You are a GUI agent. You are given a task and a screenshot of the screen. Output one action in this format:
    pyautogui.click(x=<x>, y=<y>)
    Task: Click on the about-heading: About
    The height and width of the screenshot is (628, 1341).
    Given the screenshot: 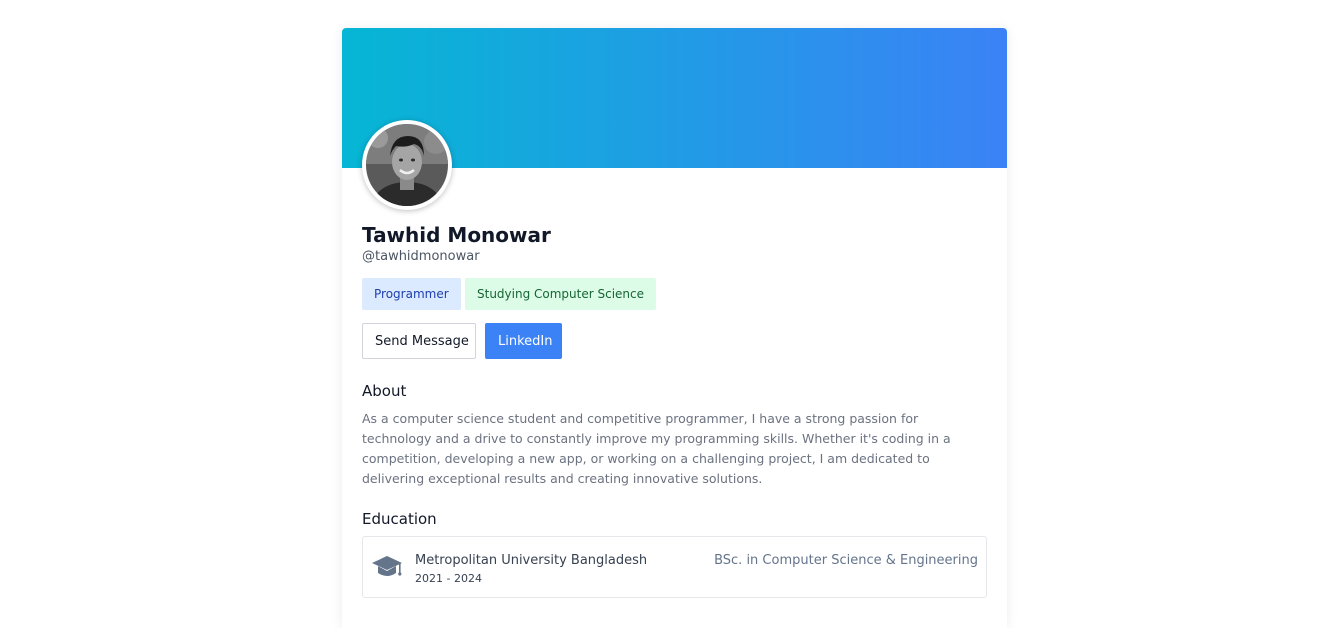 What is the action you would take?
    pyautogui.click(x=384, y=391)
    